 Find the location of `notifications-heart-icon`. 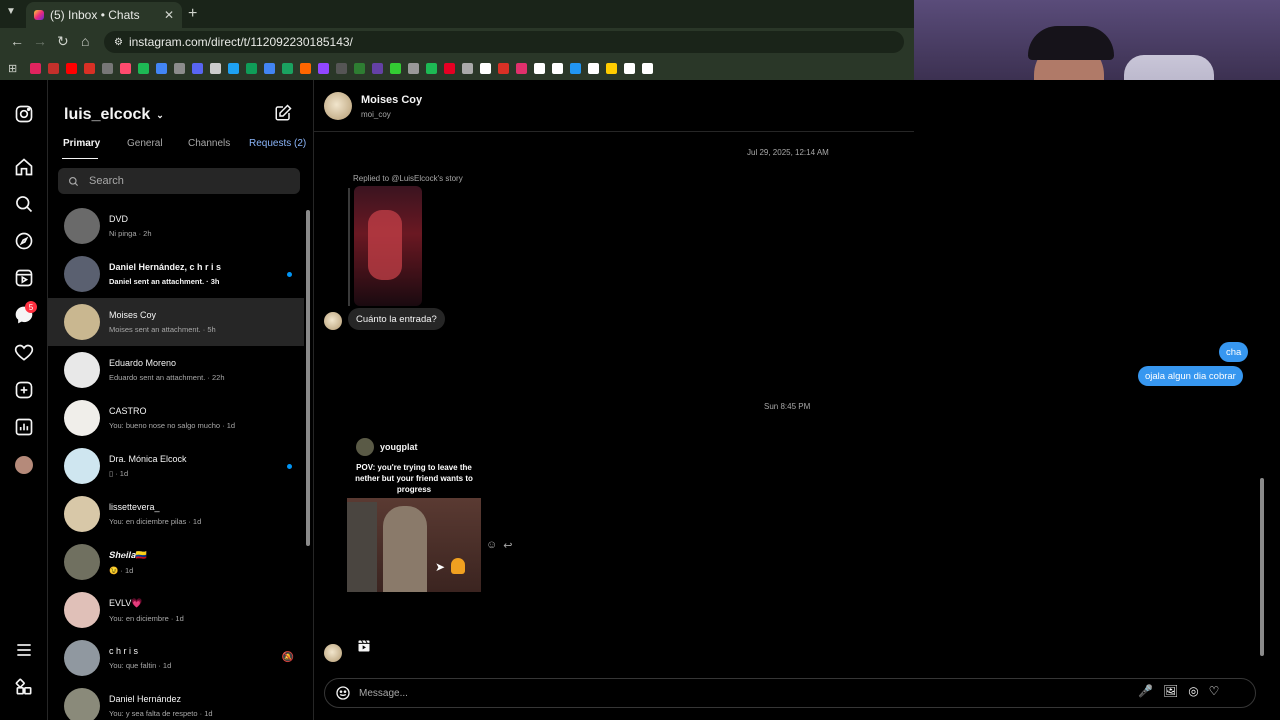

notifications-heart-icon is located at coordinates (24, 353).